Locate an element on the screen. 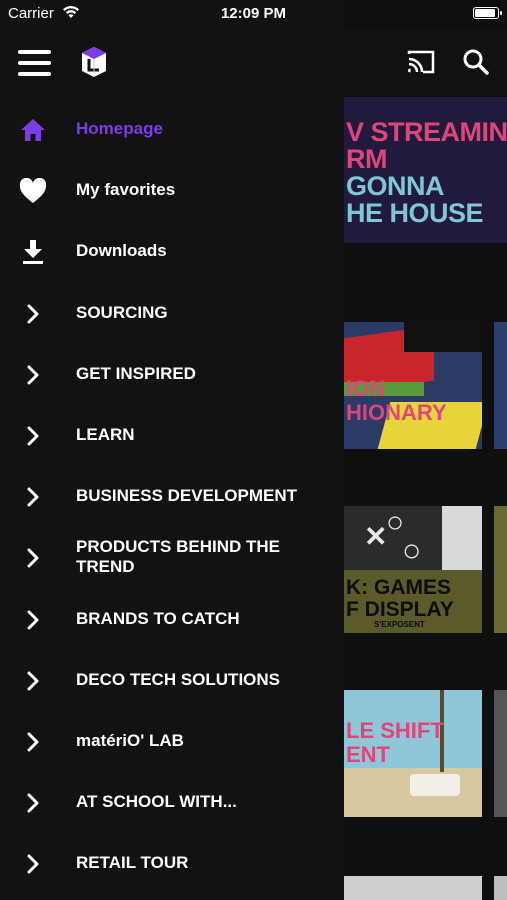  menu-item-products-behind-the-trend: PRODUCTS BEHIND THE TREND is located at coordinates (172, 557).